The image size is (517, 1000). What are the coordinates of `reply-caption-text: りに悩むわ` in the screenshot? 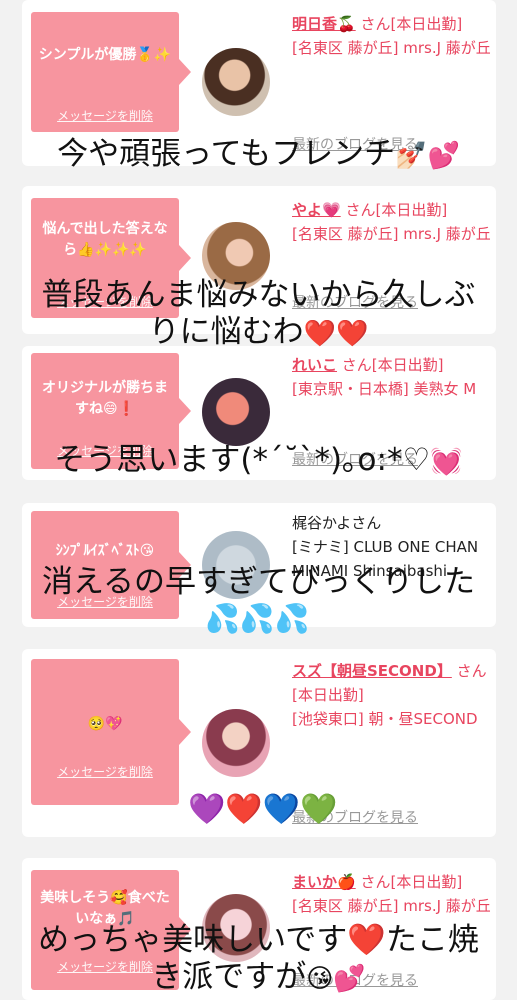 It's located at (226, 332).